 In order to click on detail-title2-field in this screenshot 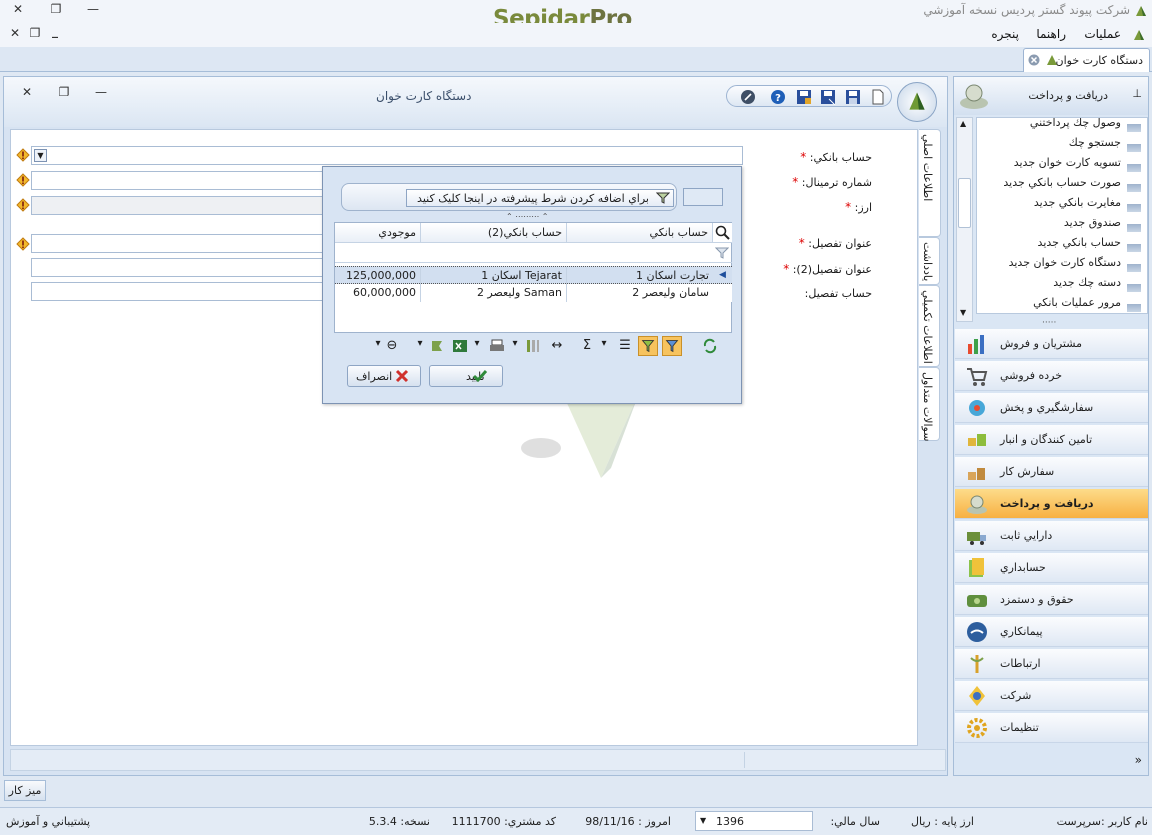, I will do `click(181, 267)`.